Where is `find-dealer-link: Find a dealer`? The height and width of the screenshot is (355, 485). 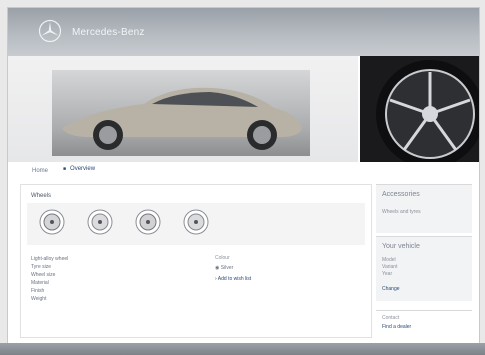
find-dealer-link: Find a dealer is located at coordinates (396, 327).